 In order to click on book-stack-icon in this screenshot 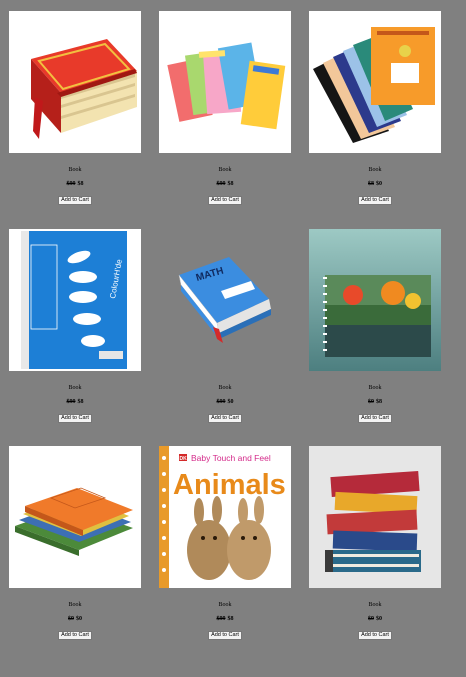, I will do `click(373, 521)`.